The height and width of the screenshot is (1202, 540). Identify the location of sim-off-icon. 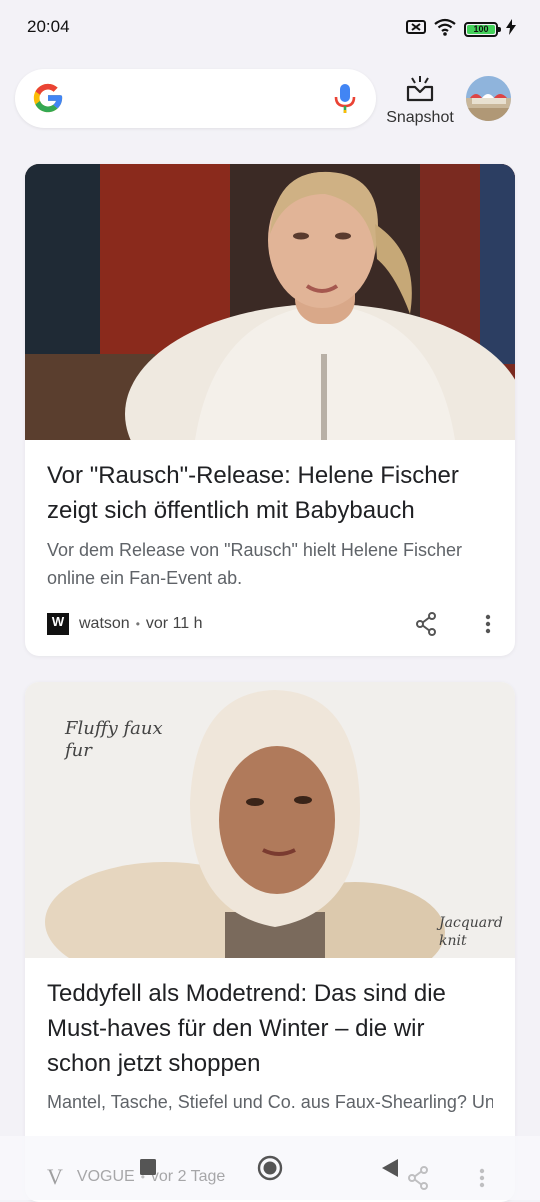
(416, 29).